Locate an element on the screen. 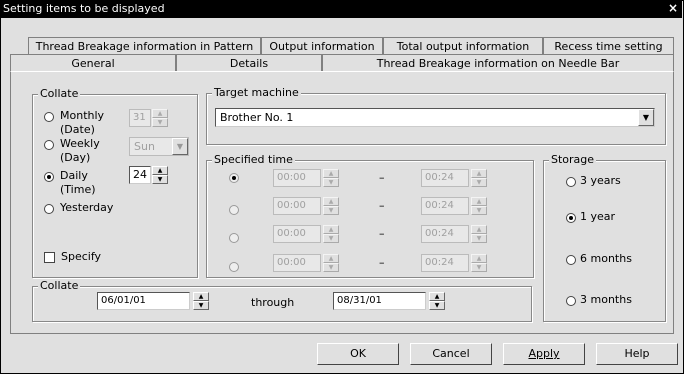  monthly-date-spinner: ▲ ▼ is located at coordinates (160, 118).